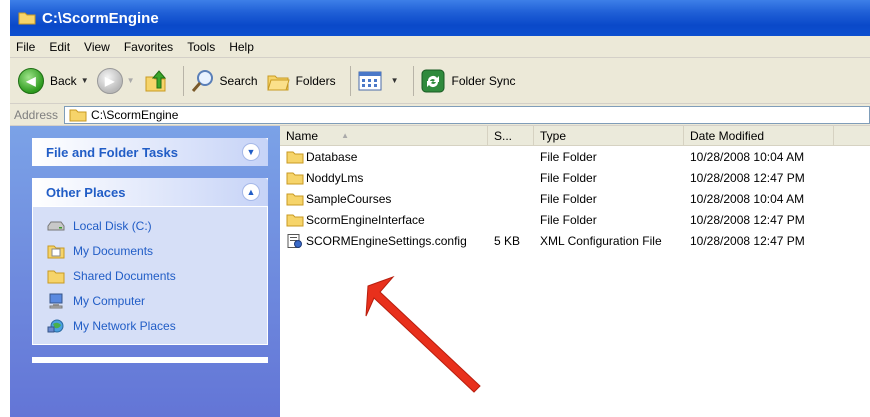 The width and height of the screenshot is (870, 417). Describe the element at coordinates (124, 325) in the screenshot. I see `place-label: My Network Places` at that location.